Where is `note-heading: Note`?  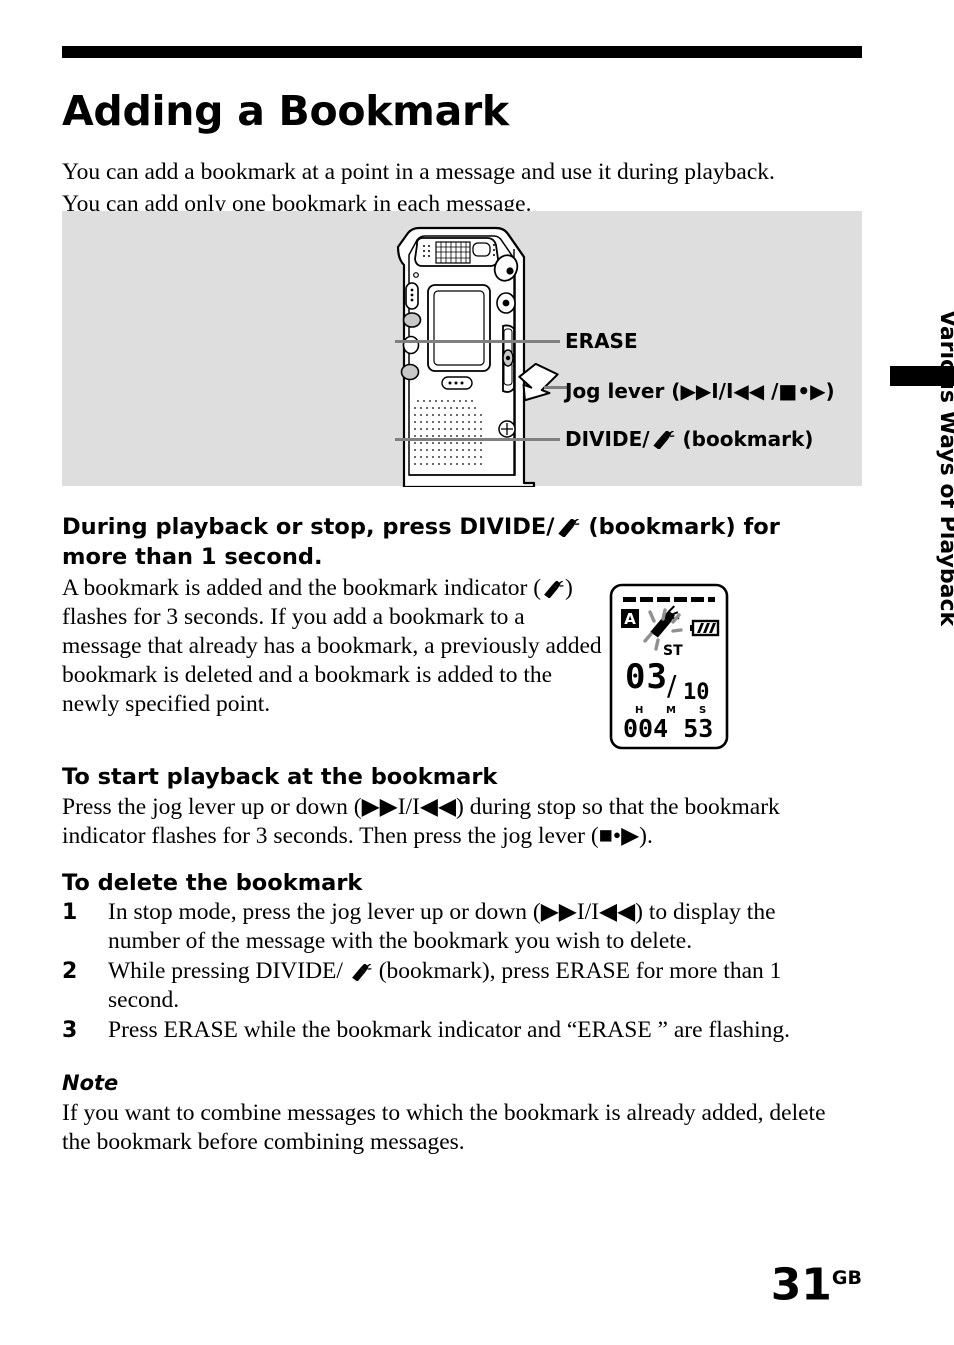
note-heading: Note is located at coordinates (90, 1083).